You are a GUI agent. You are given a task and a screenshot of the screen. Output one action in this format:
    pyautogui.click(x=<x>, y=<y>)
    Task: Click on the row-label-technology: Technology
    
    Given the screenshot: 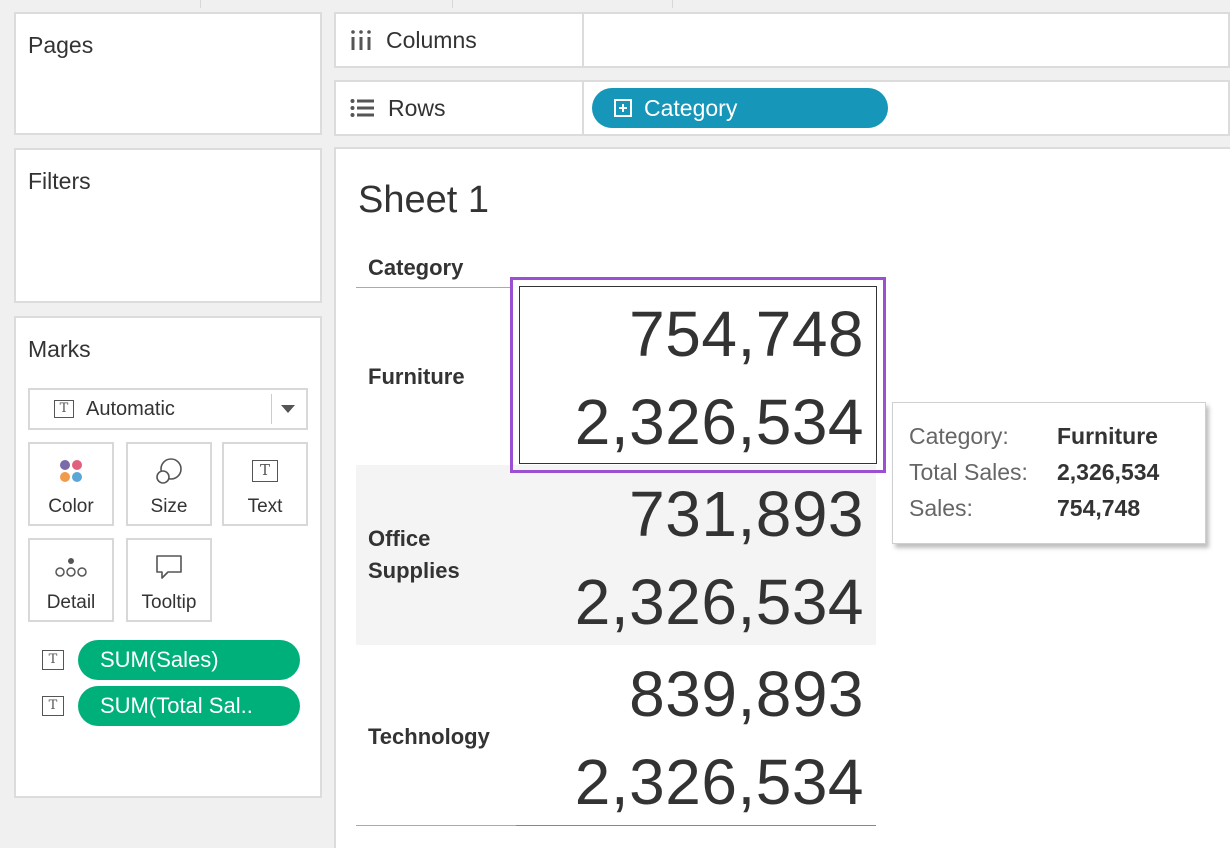 What is the action you would take?
    pyautogui.click(x=429, y=737)
    